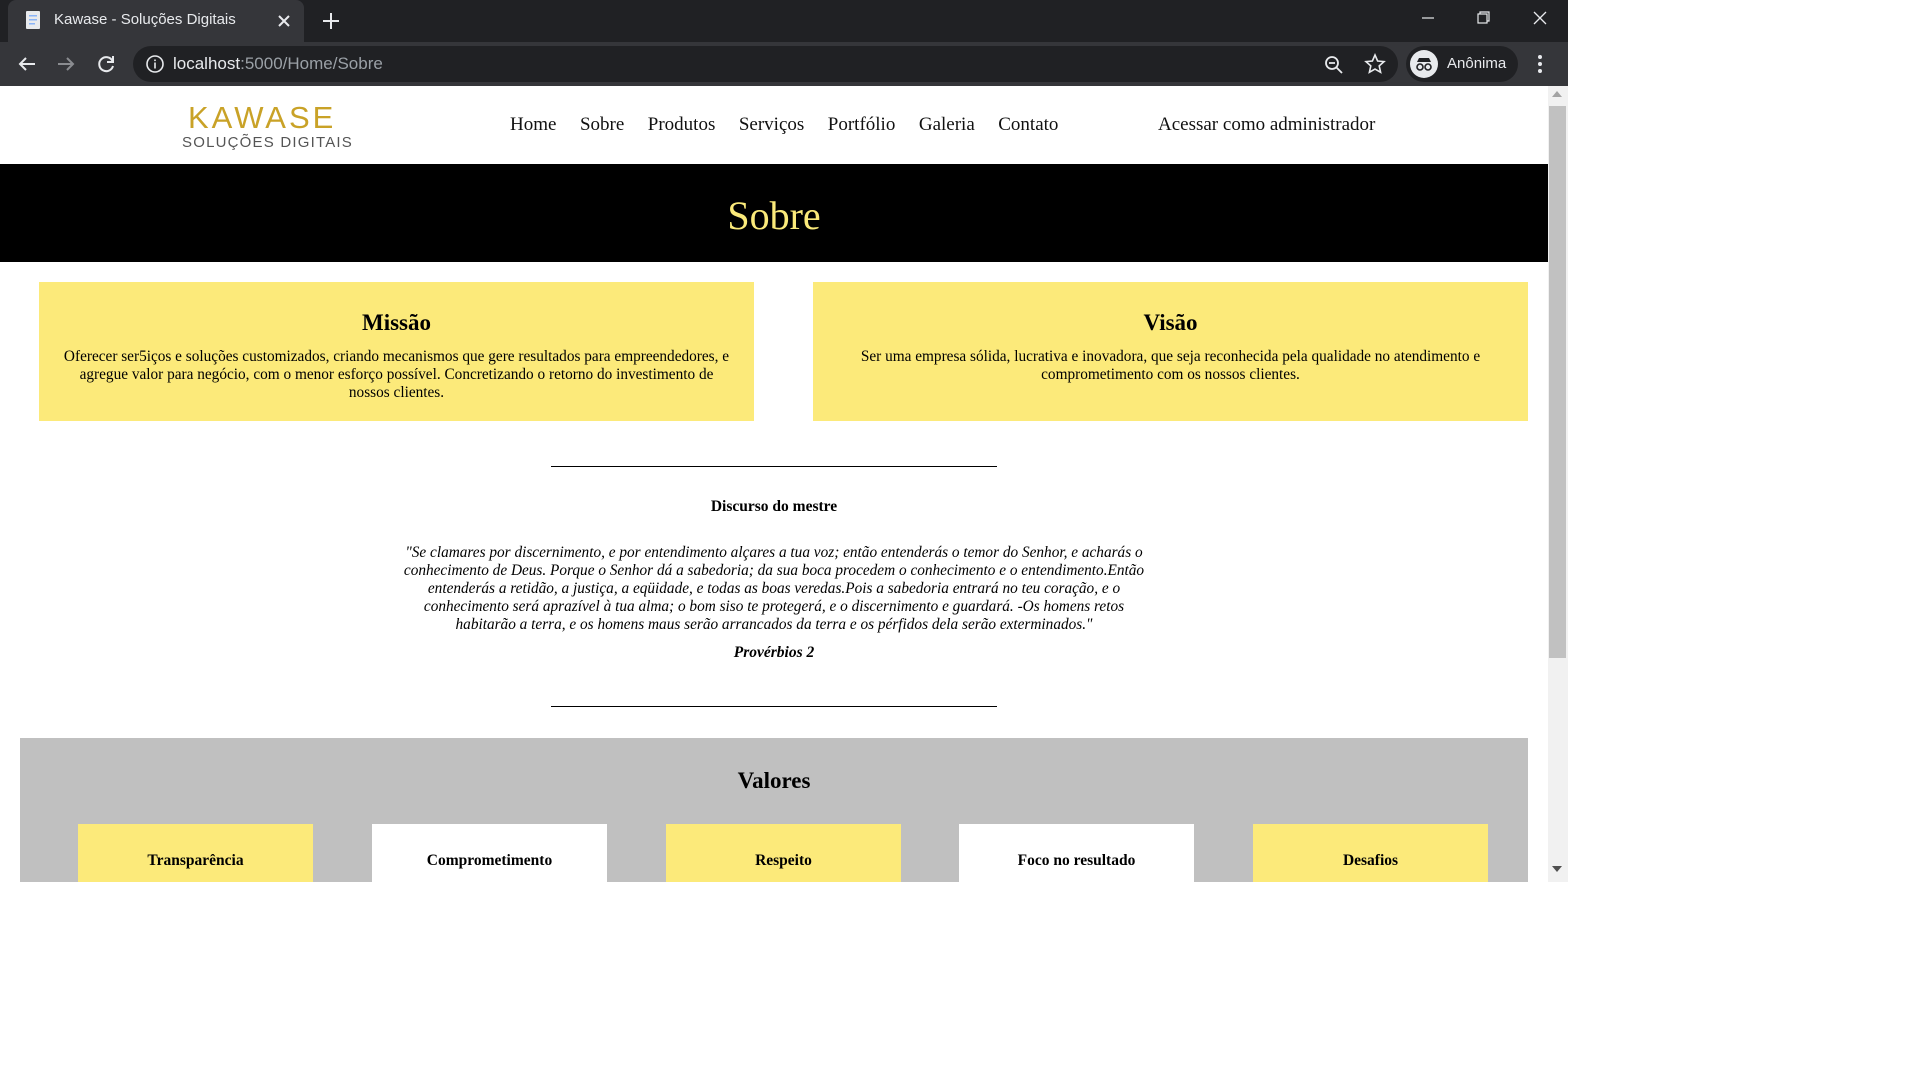 This screenshot has width=1920, height=1080. What do you see at coordinates (1540, 64) in the screenshot?
I see `browser-menu-icon` at bounding box center [1540, 64].